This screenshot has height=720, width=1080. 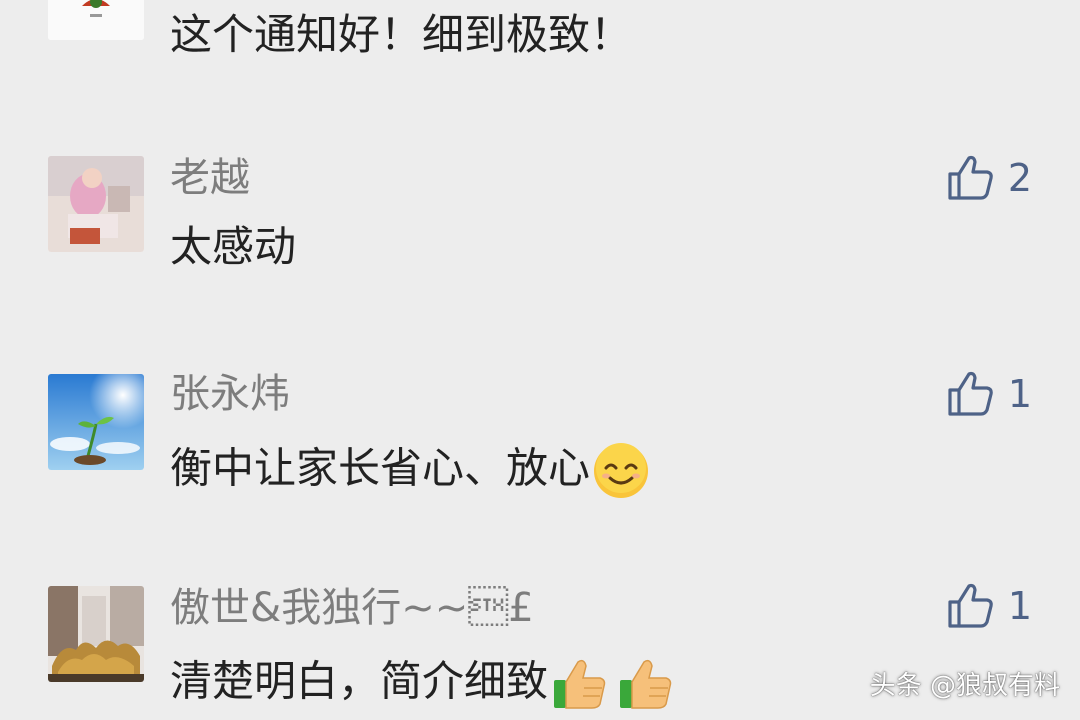 I want to click on sky-sprout-avatar, so click(x=96, y=422).